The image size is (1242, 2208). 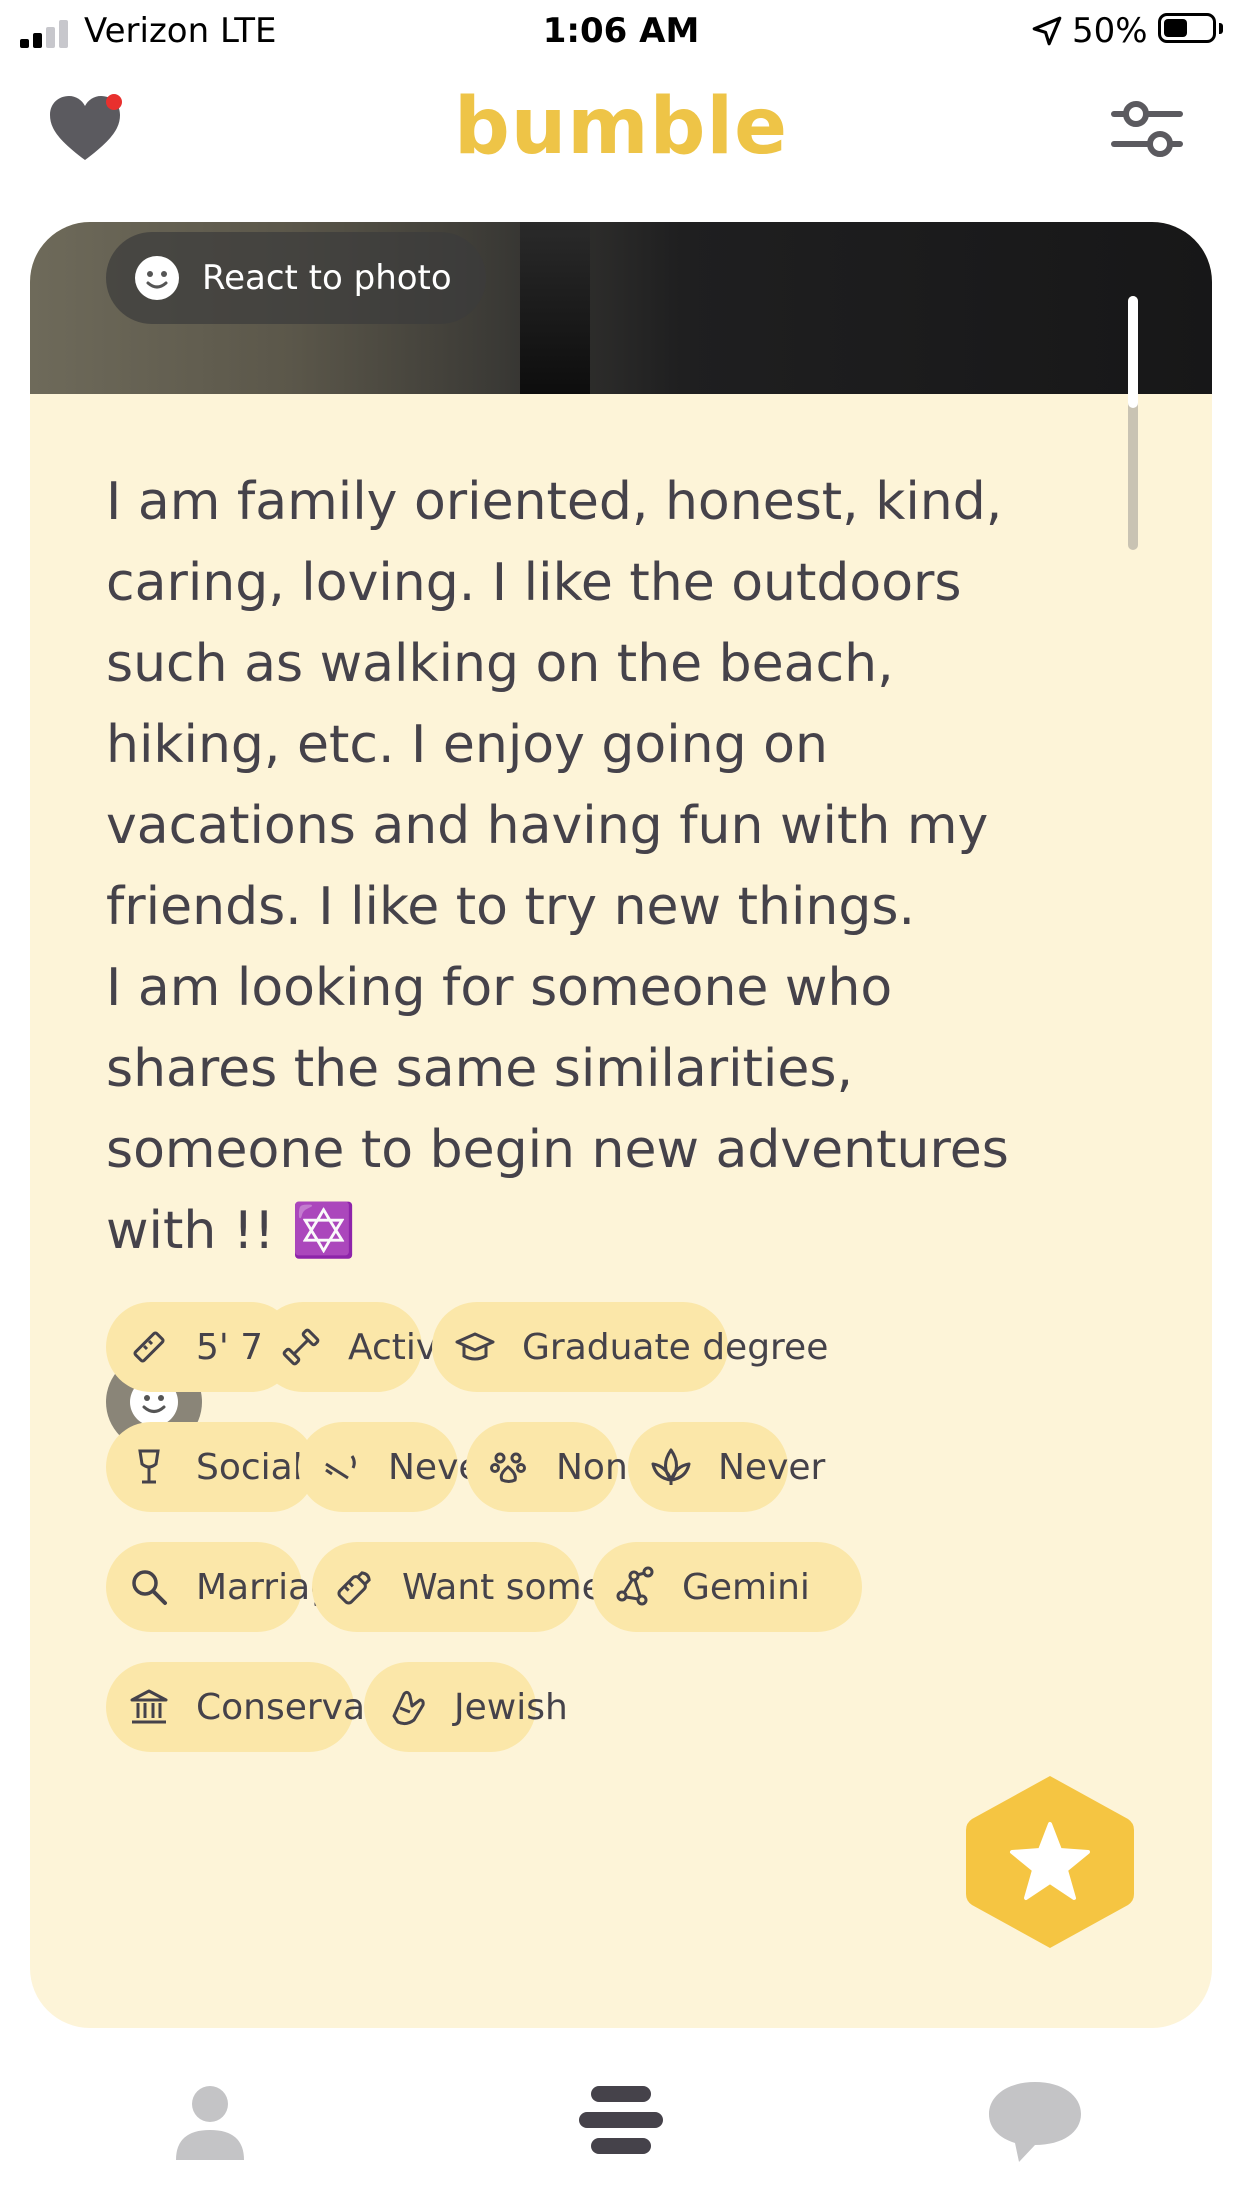 What do you see at coordinates (149, 1706) in the screenshot?
I see `government-icon` at bounding box center [149, 1706].